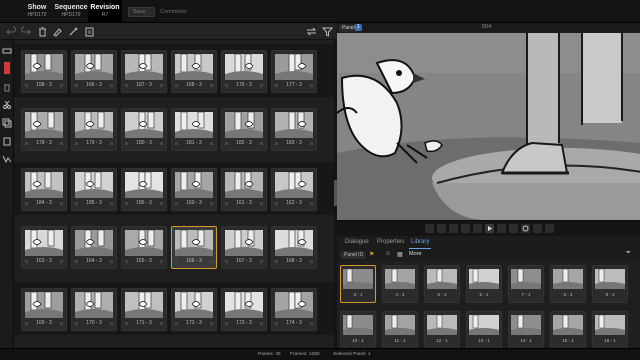 Image resolution: width=640 pixels, height=360 pixels. Describe the element at coordinates (484, 329) in the screenshot. I see `library-card: 13 - 1` at that location.